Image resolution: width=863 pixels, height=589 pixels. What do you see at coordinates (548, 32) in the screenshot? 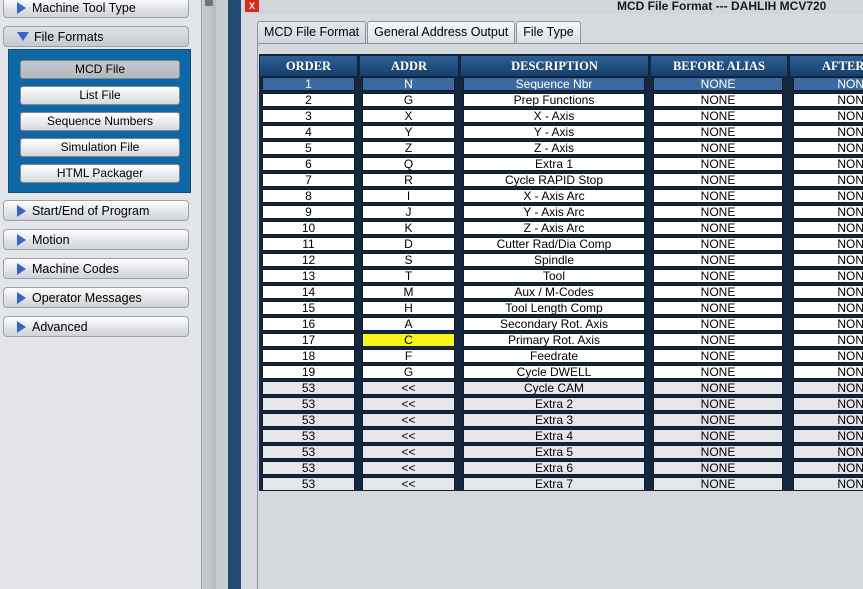
I see `tab-file-type: File Type` at bounding box center [548, 32].